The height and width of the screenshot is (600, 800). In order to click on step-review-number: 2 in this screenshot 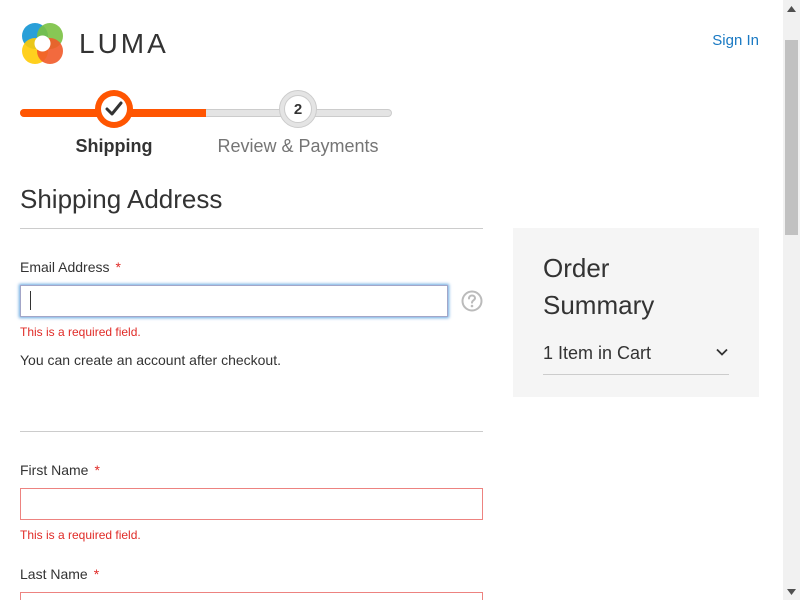, I will do `click(298, 109)`.